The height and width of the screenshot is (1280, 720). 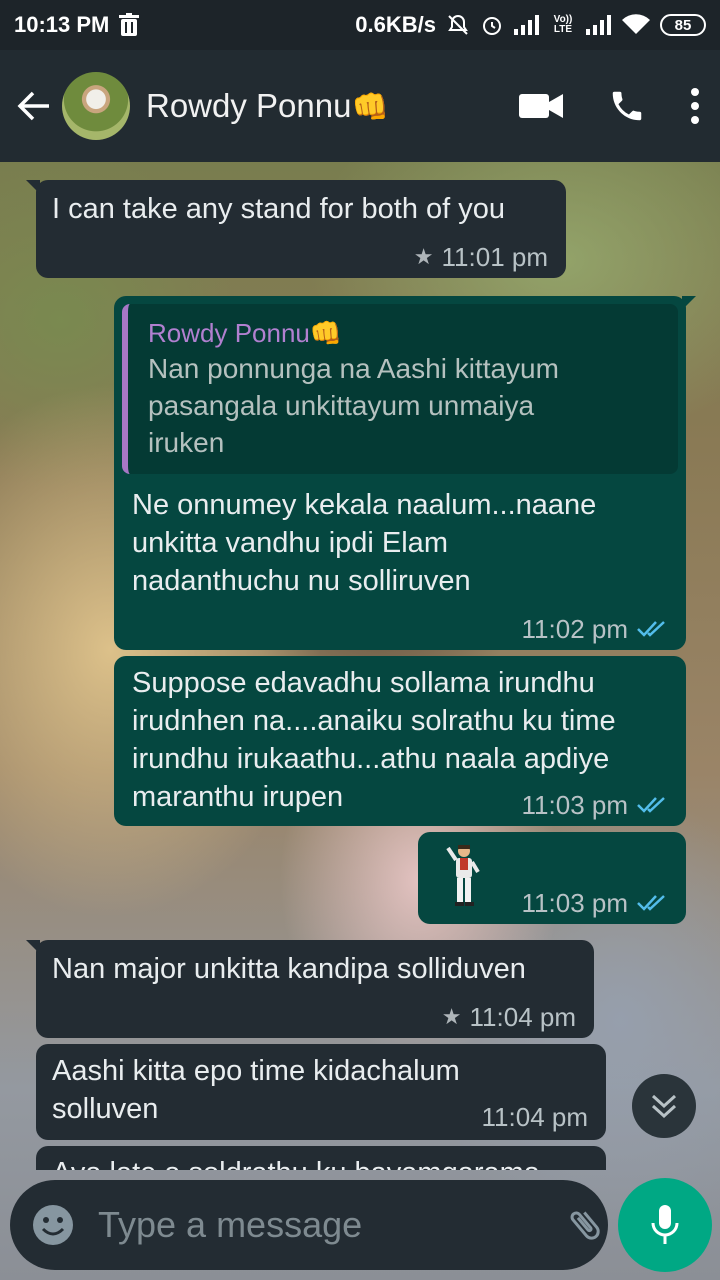 What do you see at coordinates (370, 107) in the screenshot?
I see `contact-emoji: 👊` at bounding box center [370, 107].